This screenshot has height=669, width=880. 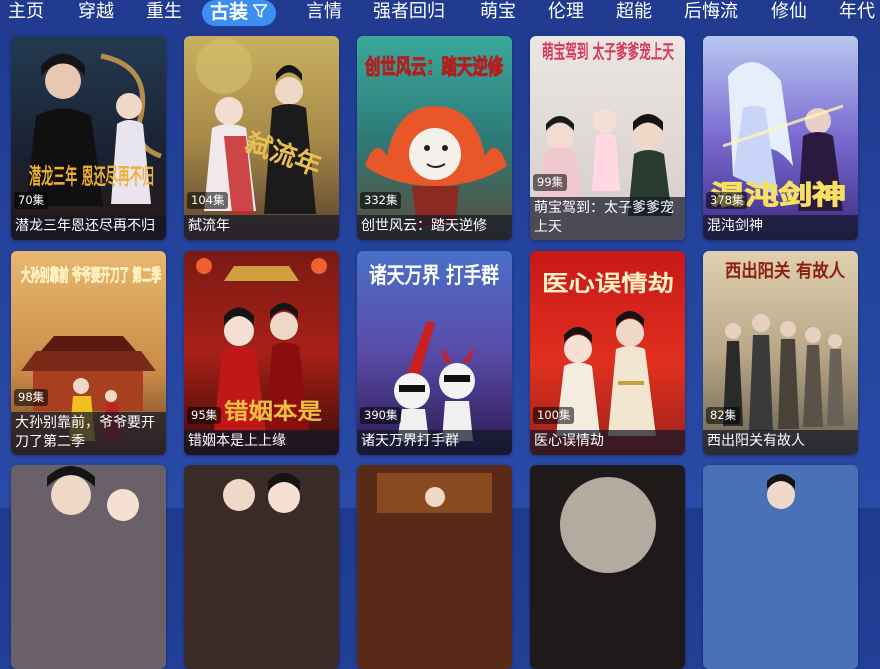 What do you see at coordinates (31, 397) in the screenshot?
I see `episode-count-badge: 98集` at bounding box center [31, 397].